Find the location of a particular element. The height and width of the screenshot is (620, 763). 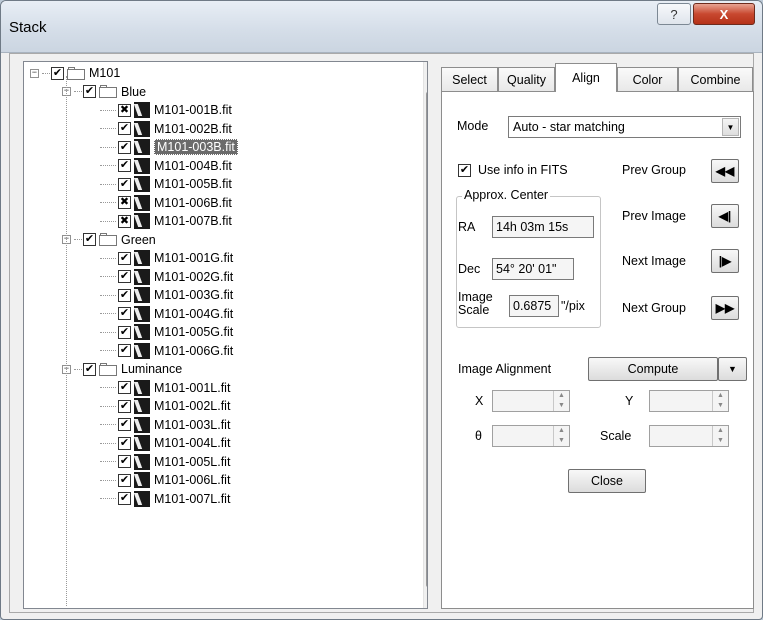

tab-select: Select is located at coordinates (469, 79).